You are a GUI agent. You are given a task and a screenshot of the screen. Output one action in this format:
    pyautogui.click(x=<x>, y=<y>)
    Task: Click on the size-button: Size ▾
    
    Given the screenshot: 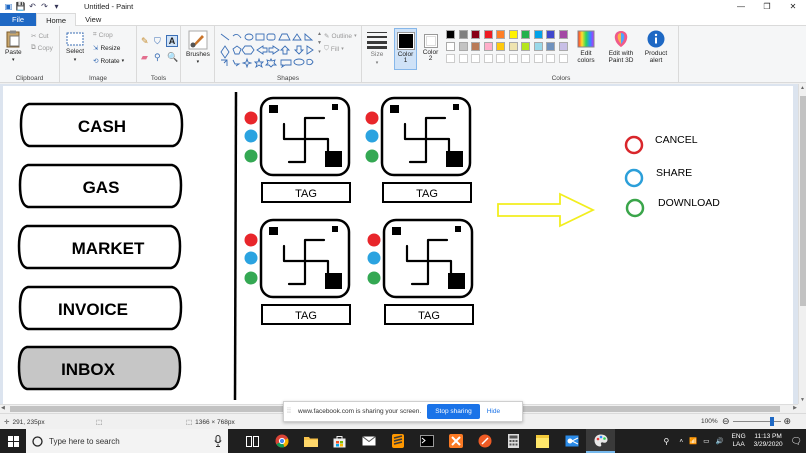 What is the action you would take?
    pyautogui.click(x=377, y=48)
    